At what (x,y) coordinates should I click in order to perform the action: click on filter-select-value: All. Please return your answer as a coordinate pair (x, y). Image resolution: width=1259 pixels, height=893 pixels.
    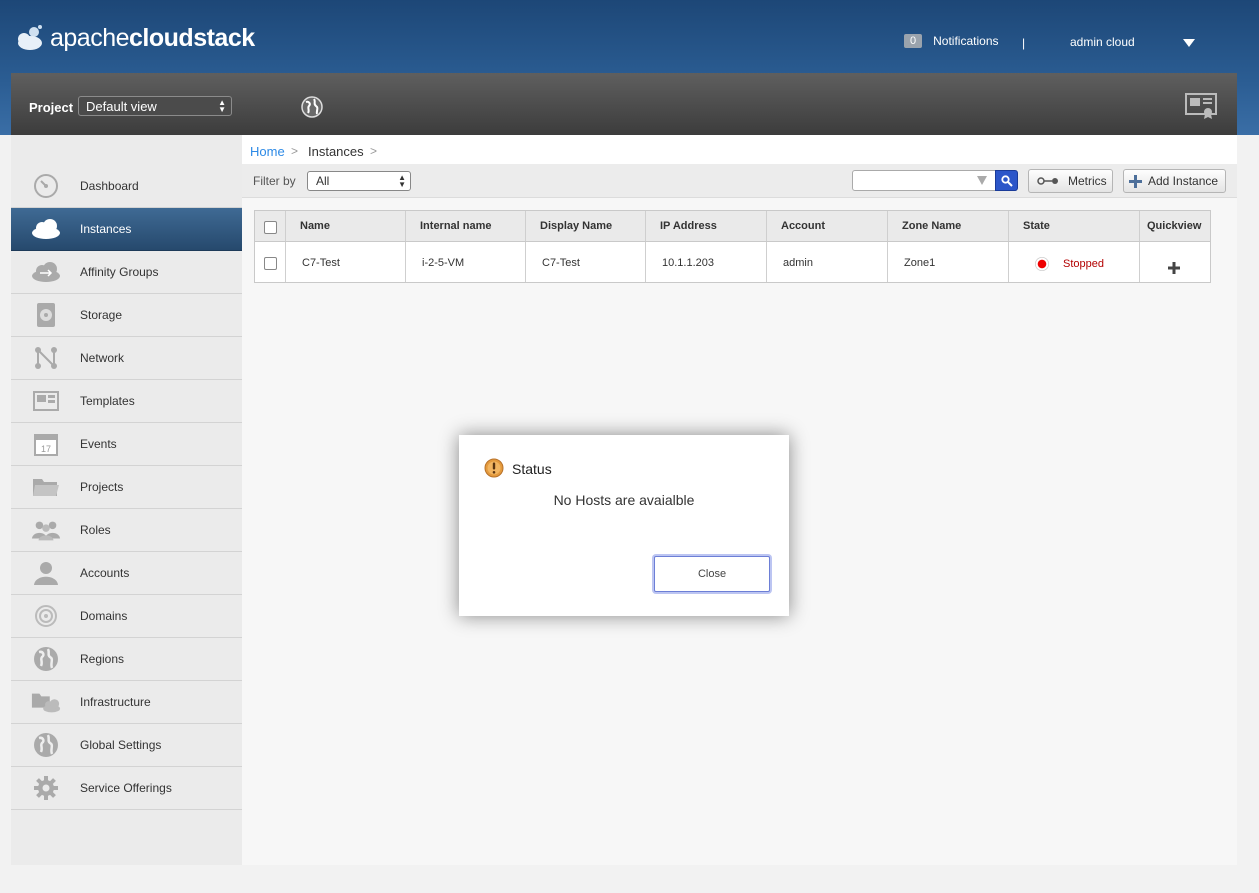
    Looking at the image, I should click on (323, 181).